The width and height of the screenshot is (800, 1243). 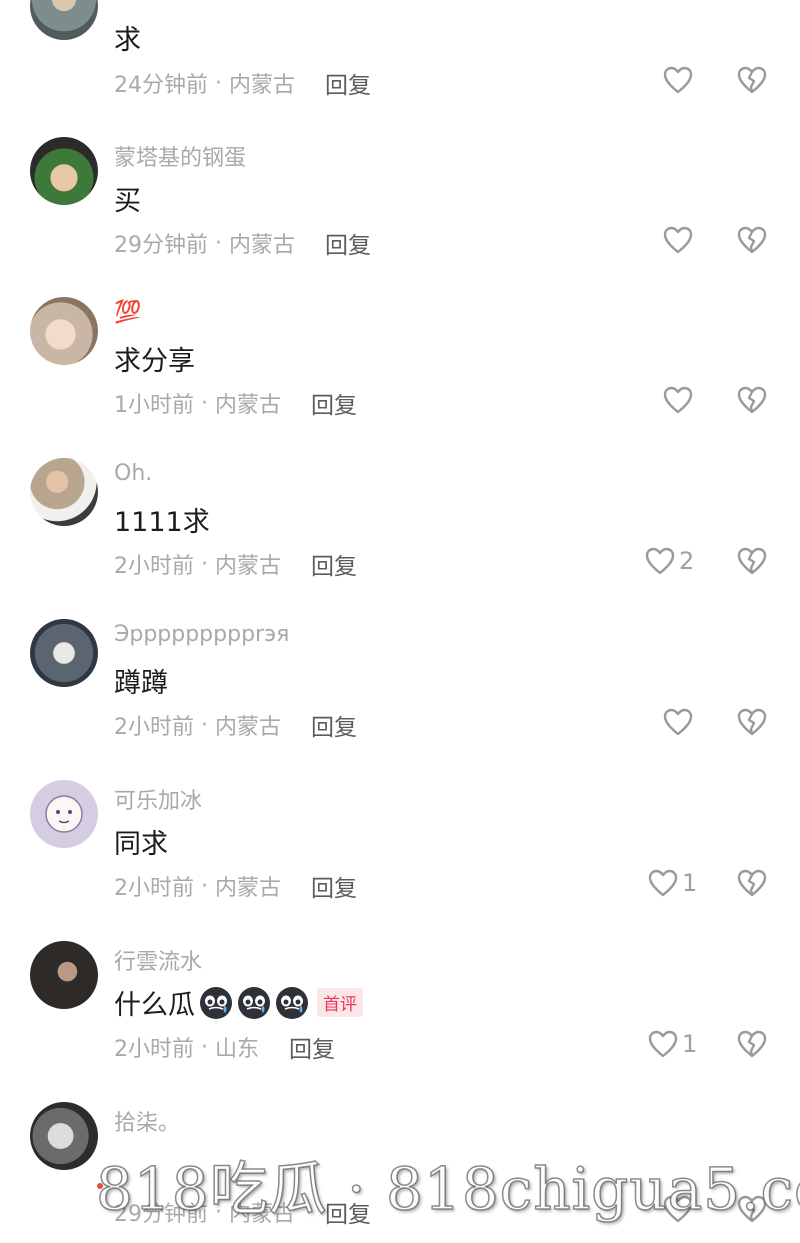 I want to click on comment-username: 拾柒。, so click(x=147, y=1121).